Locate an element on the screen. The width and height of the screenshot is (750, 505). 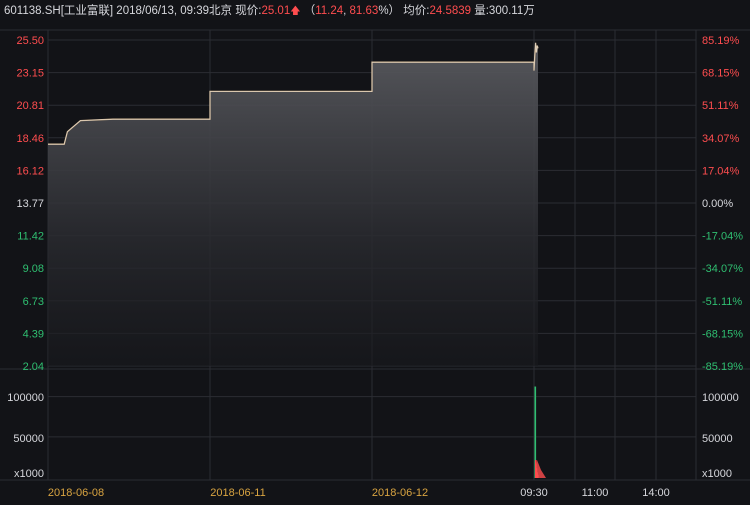
price-tick-right: -17.04% is located at coordinates (722, 237).